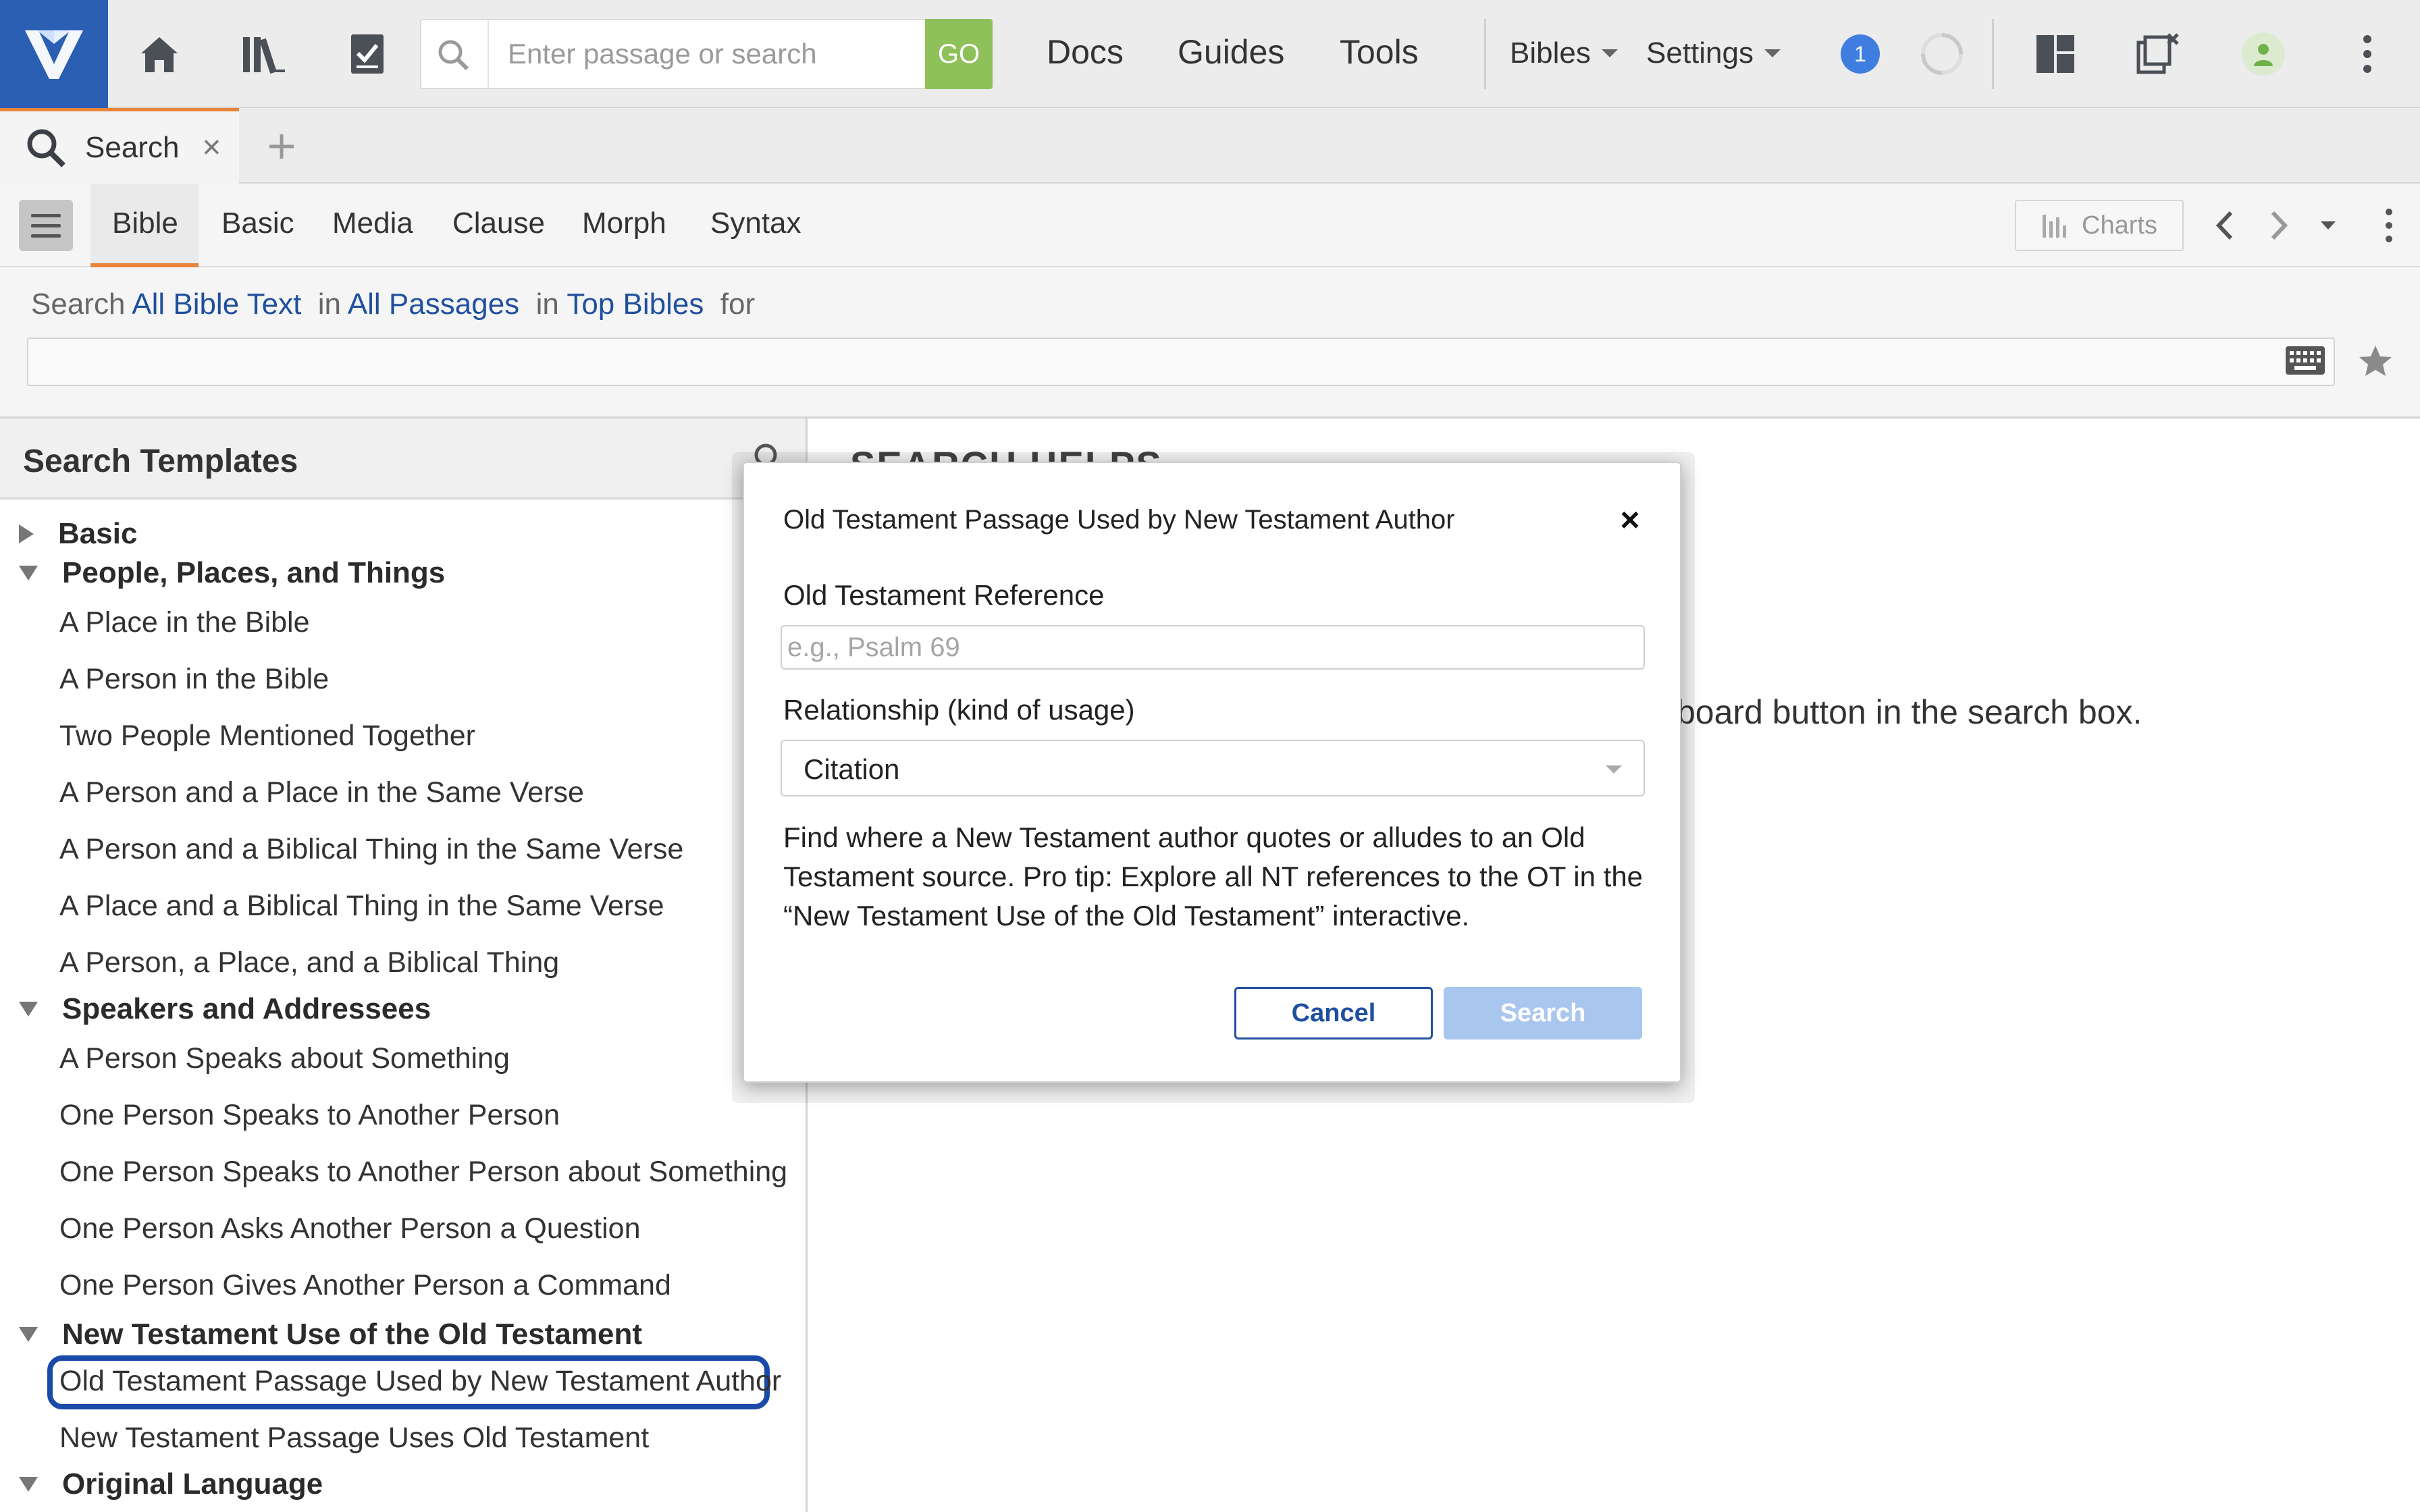  Describe the element at coordinates (2328, 226) in the screenshot. I see `history-dropdown-icon` at that location.